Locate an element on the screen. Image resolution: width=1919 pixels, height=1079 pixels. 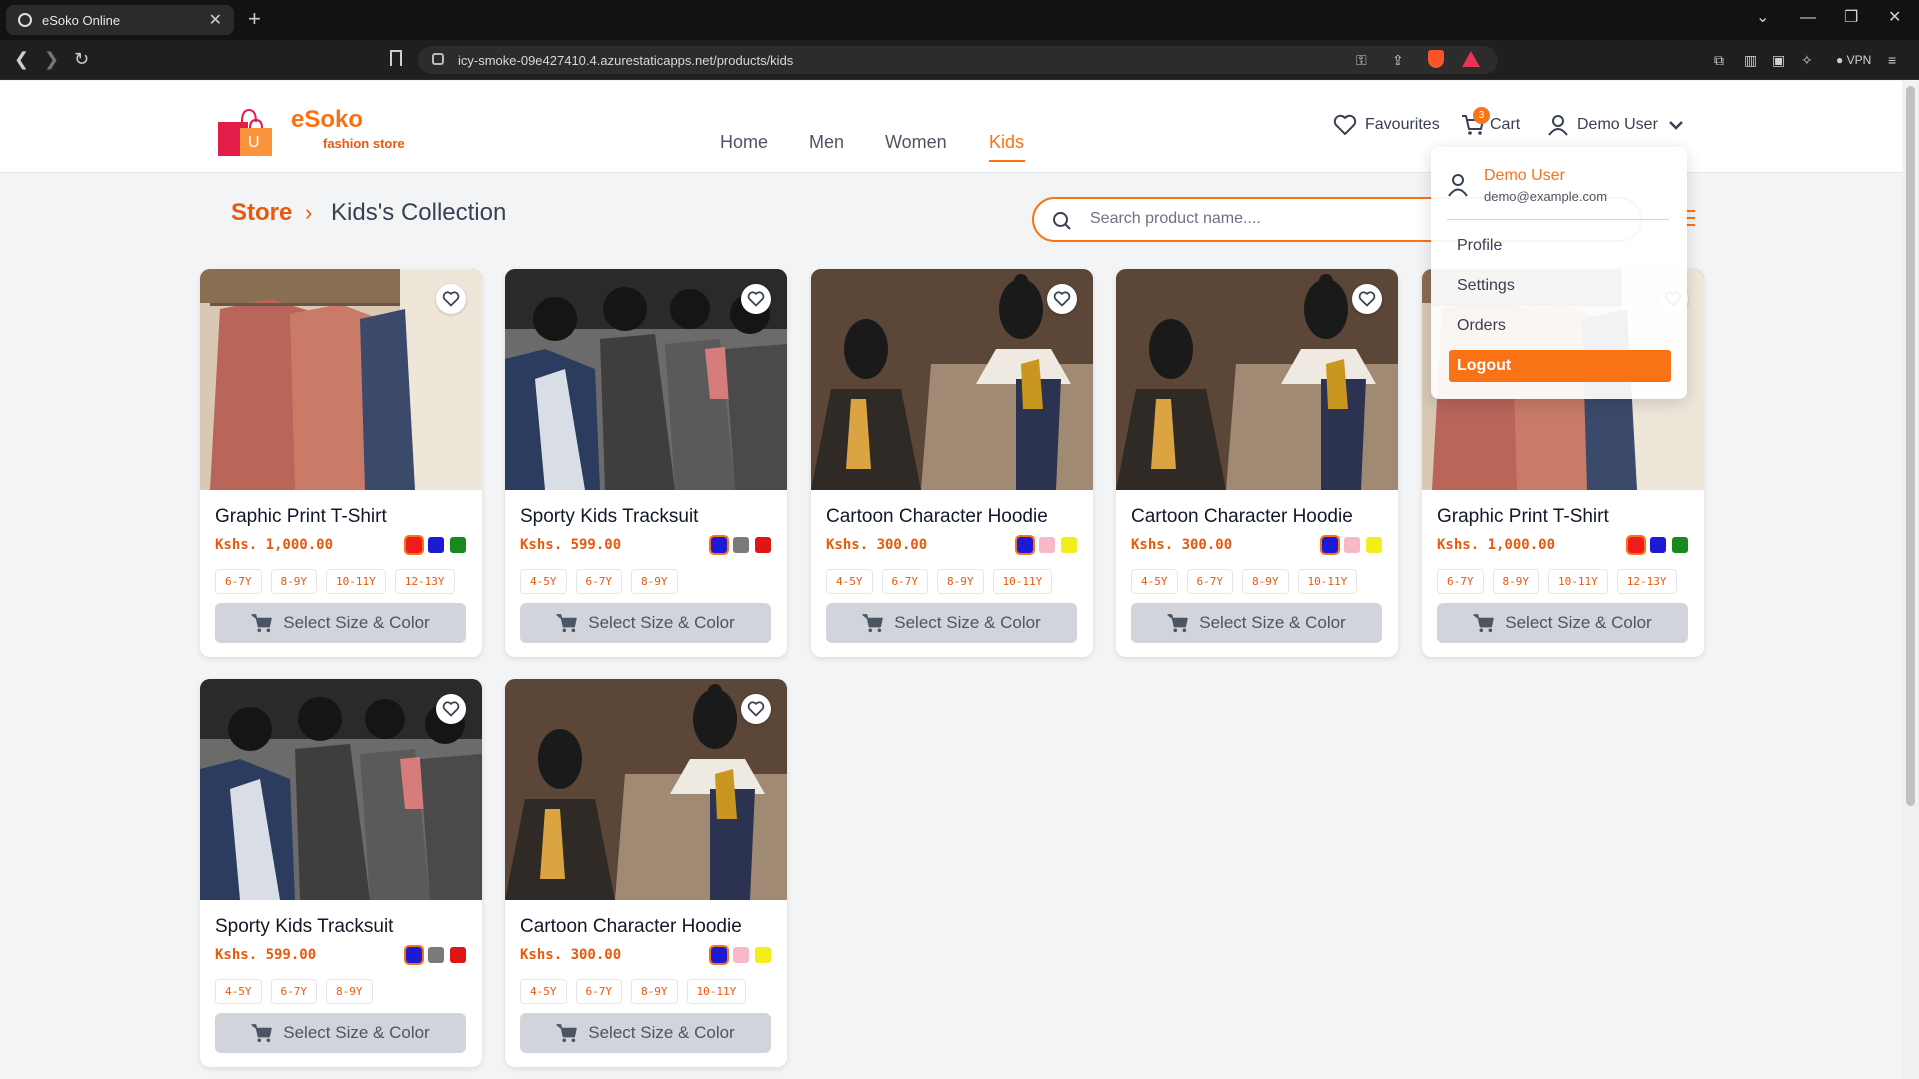
logout-button: Logout is located at coordinates (1560, 366).